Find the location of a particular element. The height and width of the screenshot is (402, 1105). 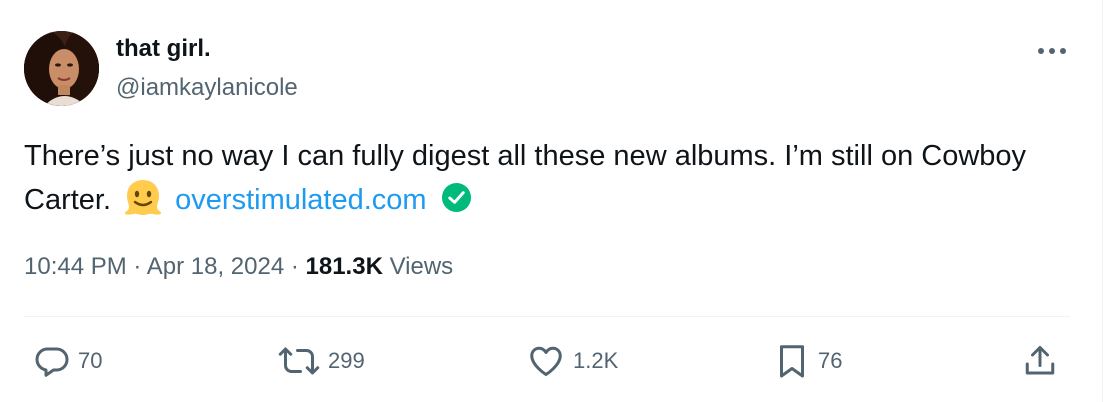

tweet-meta: 10:44 PM · Apr 18, 2024 · 181.3K Views is located at coordinates (238, 267).